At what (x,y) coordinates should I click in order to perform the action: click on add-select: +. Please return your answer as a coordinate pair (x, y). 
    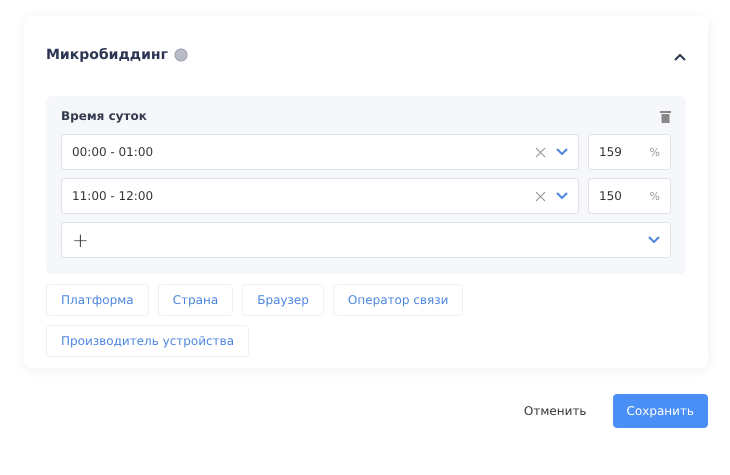
    Looking at the image, I should click on (366, 240).